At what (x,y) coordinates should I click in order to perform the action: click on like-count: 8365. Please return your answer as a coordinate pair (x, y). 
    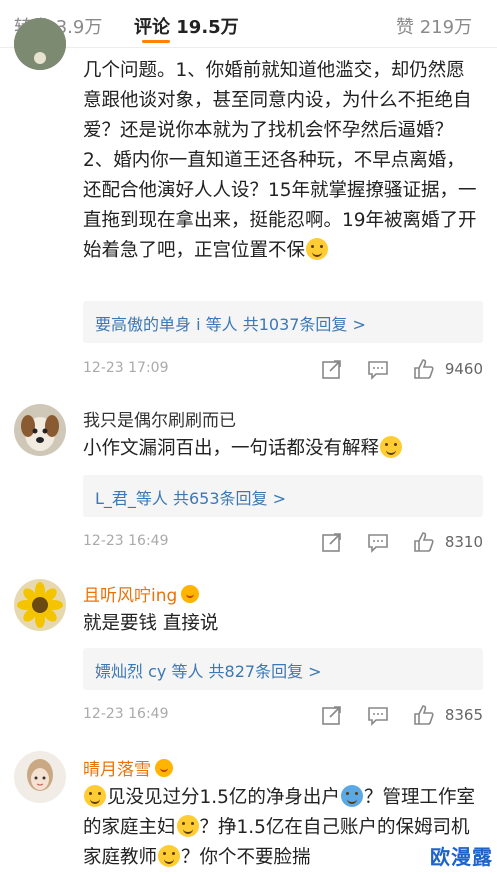
    Looking at the image, I should click on (463, 715).